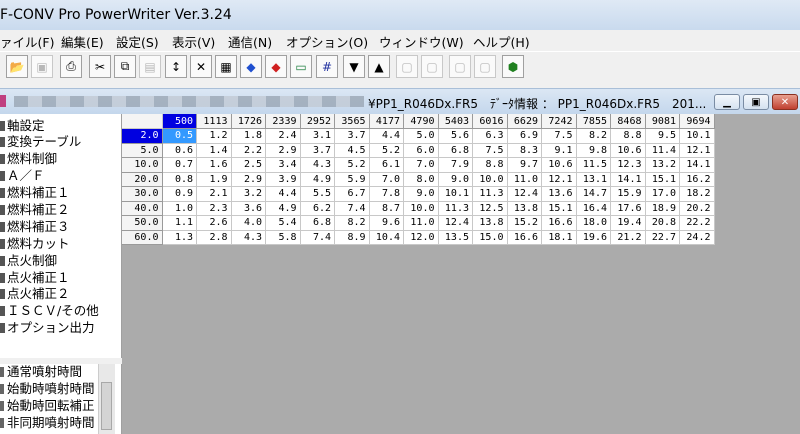 Image resolution: width=800 pixels, height=434 pixels. Describe the element at coordinates (47, 423) in the screenshot. I see `list-item-async-injection: 非同期噴射時間` at that location.